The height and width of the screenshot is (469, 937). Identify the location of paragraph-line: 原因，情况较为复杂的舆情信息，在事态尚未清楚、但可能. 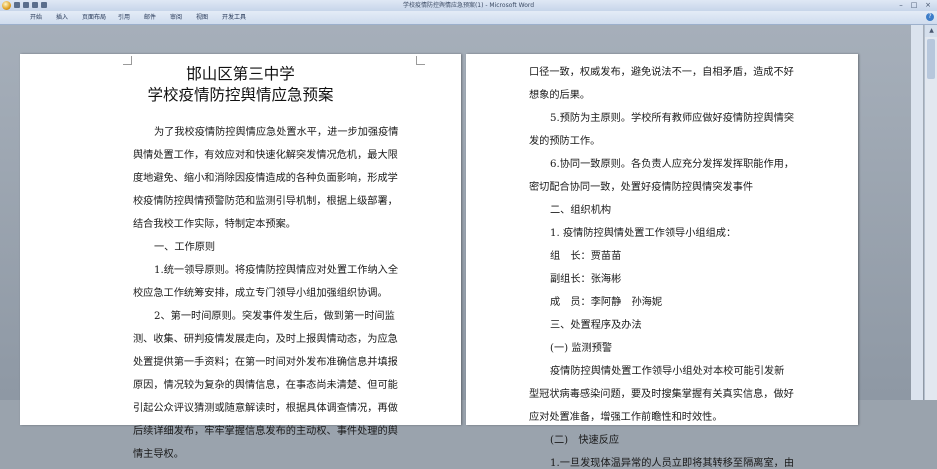
(265, 385).